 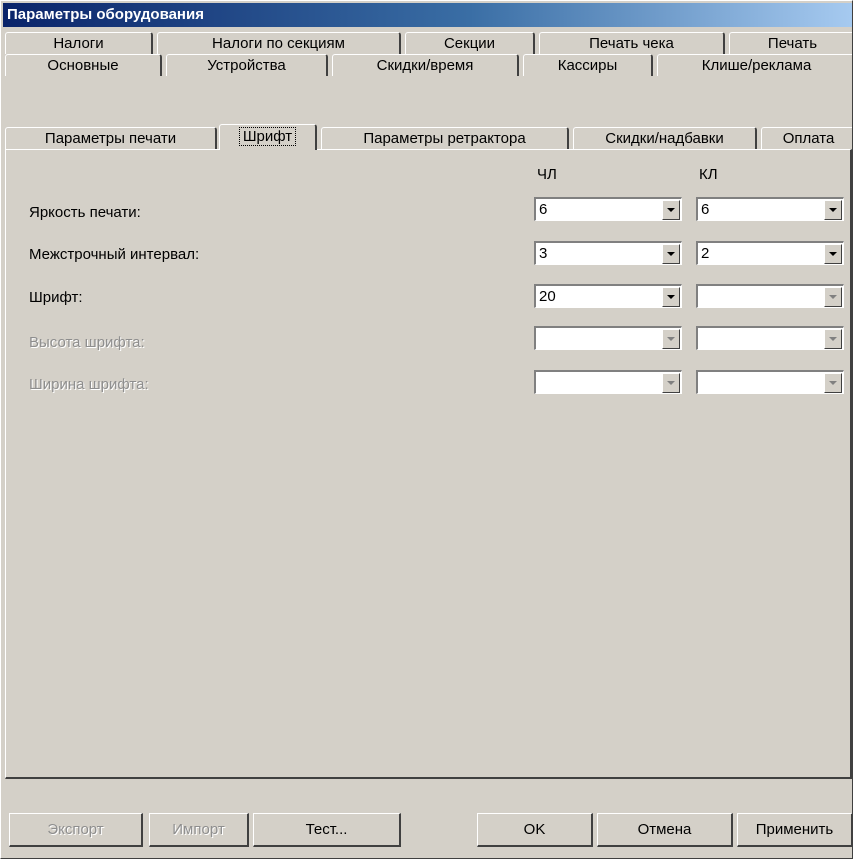 What do you see at coordinates (705, 209) in the screenshot?
I see `print-brightness-kl-value: 6` at bounding box center [705, 209].